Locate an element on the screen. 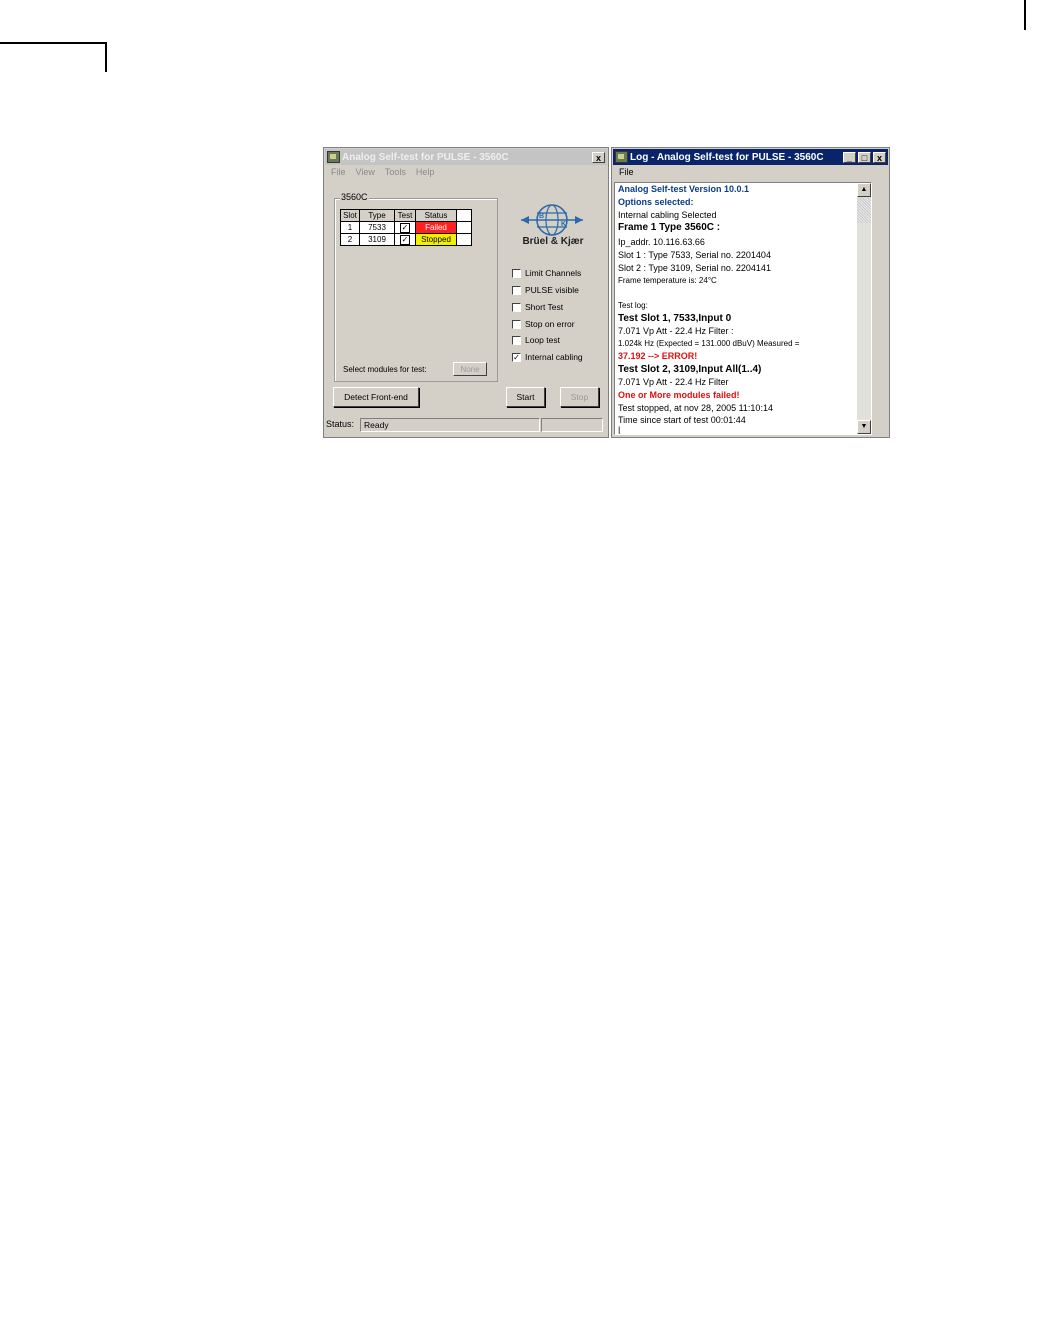 The image size is (1048, 1332). menu-bar: File View Tools Help is located at coordinates (382, 173).